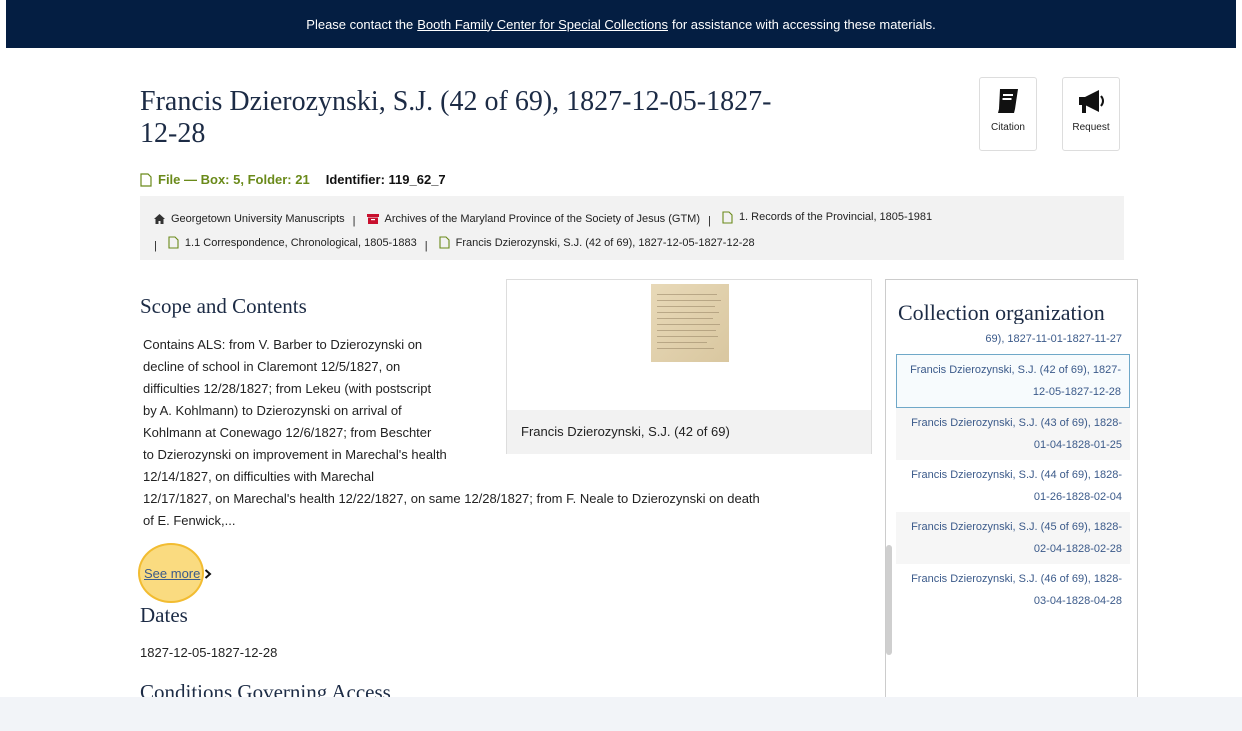 The width and height of the screenshot is (1242, 731). I want to click on dates-value: 1827-12-05-1827-12-28, so click(209, 652).